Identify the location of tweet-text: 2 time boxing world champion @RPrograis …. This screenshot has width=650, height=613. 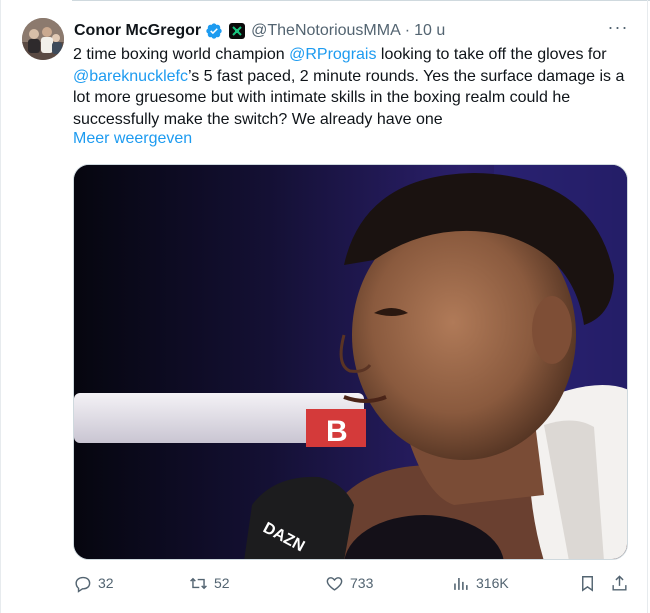
(353, 87).